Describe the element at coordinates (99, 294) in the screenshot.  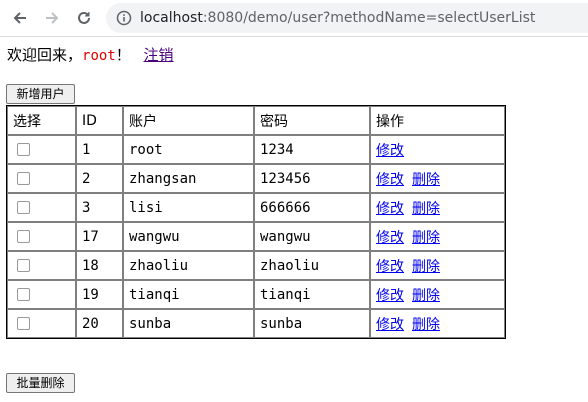
I see `id-cell: 19` at that location.